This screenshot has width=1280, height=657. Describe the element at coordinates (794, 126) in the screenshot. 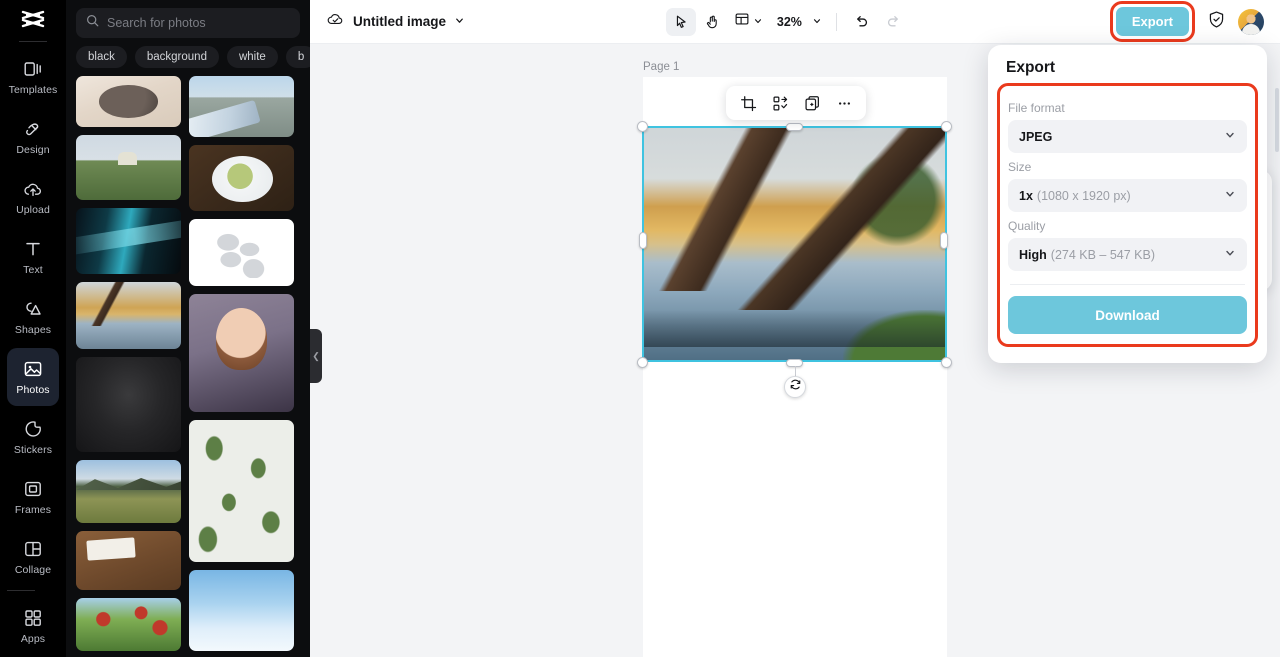

I see `resize-handle-top-center` at that location.